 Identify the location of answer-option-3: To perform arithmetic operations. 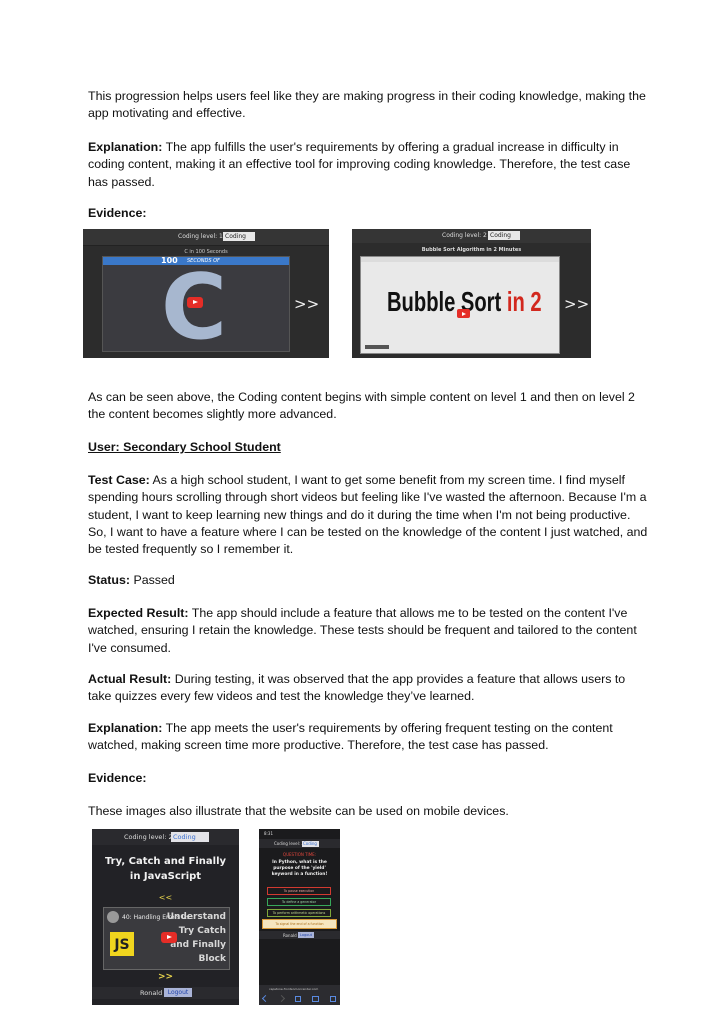
(299, 913).